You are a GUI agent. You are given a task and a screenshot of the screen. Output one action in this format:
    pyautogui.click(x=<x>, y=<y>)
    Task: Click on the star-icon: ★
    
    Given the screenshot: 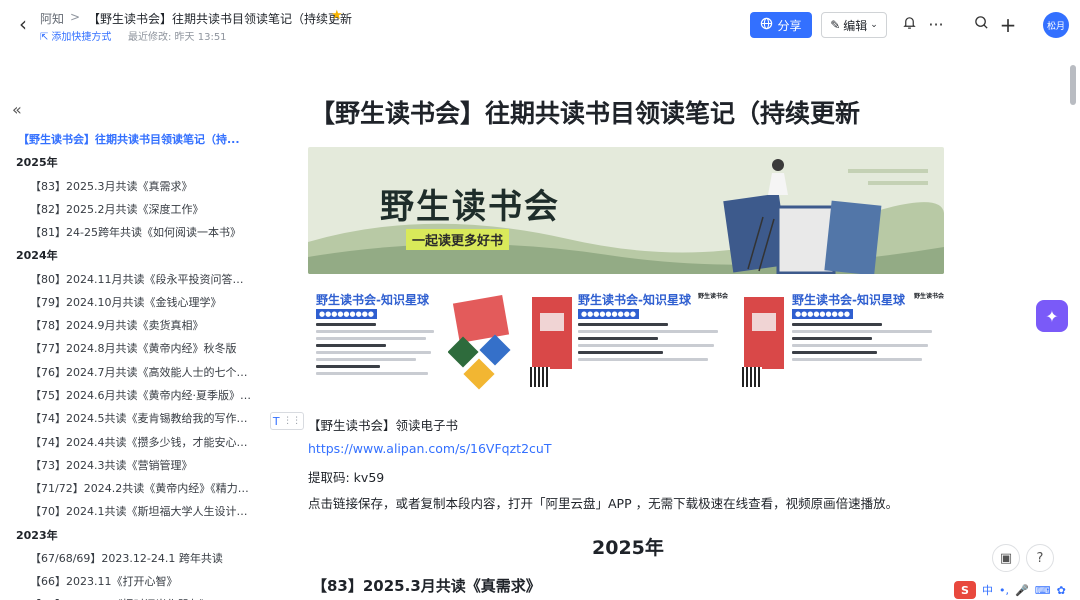 What is the action you would take?
    pyautogui.click(x=337, y=15)
    